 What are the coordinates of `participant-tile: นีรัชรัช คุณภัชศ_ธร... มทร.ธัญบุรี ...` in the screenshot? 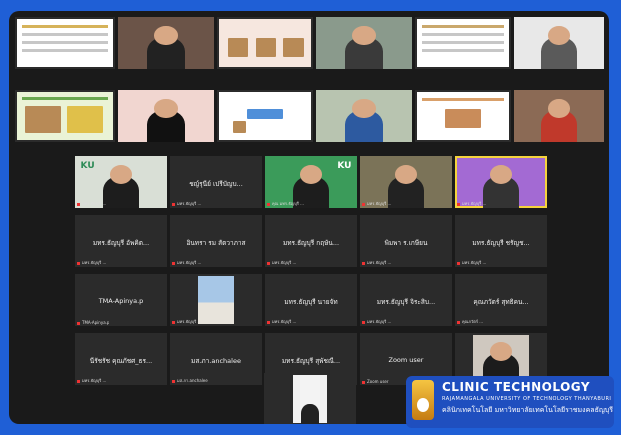 It's located at (121, 359).